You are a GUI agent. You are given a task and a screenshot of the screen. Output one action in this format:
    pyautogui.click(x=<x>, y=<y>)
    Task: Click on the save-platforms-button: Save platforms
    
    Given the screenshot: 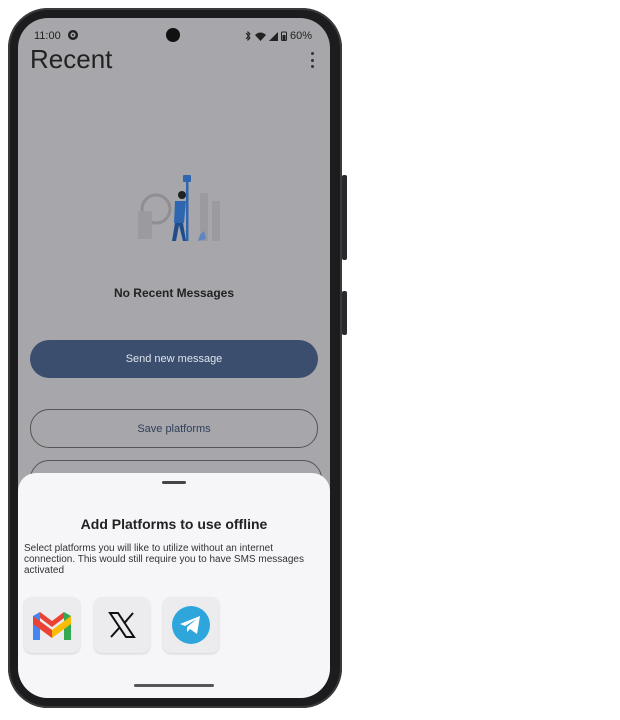 What is the action you would take?
    pyautogui.click(x=174, y=428)
    